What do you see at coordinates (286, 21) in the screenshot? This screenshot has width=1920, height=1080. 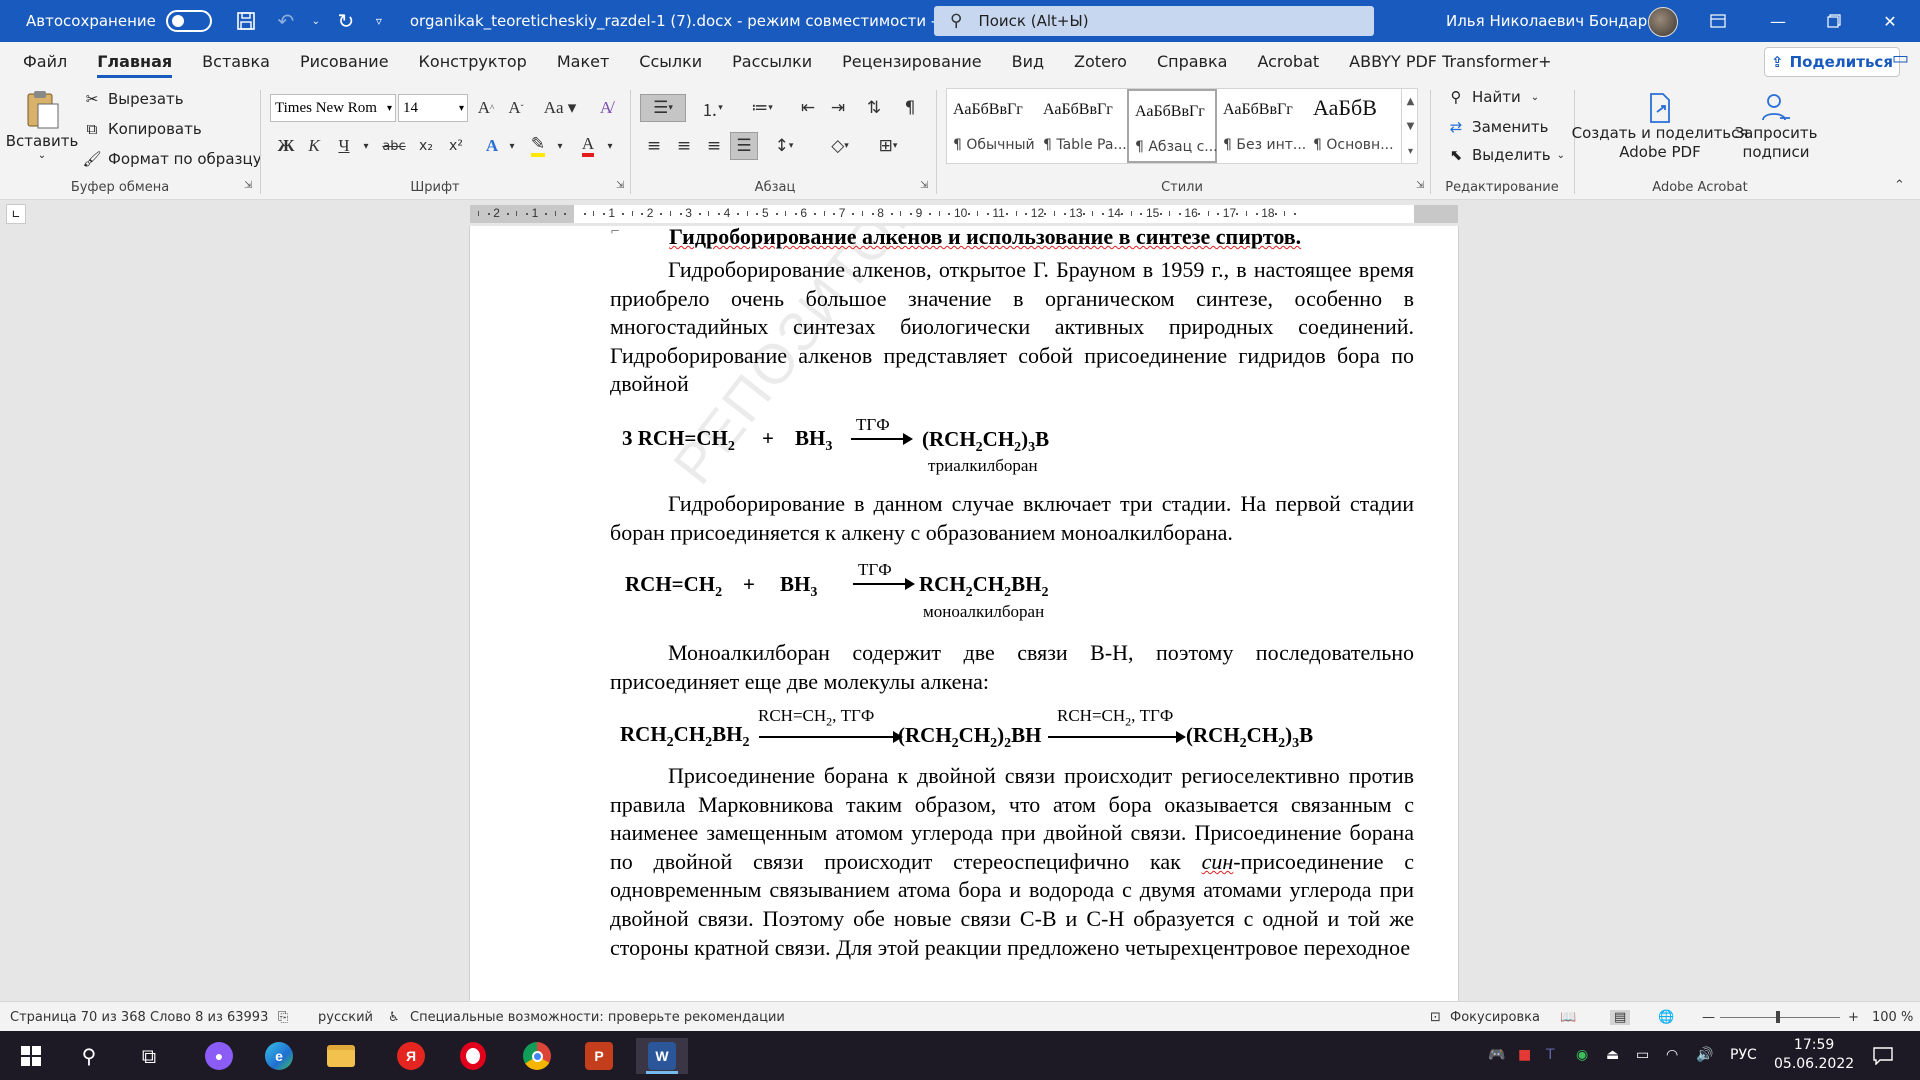 I see `undo-icon: ↶` at bounding box center [286, 21].